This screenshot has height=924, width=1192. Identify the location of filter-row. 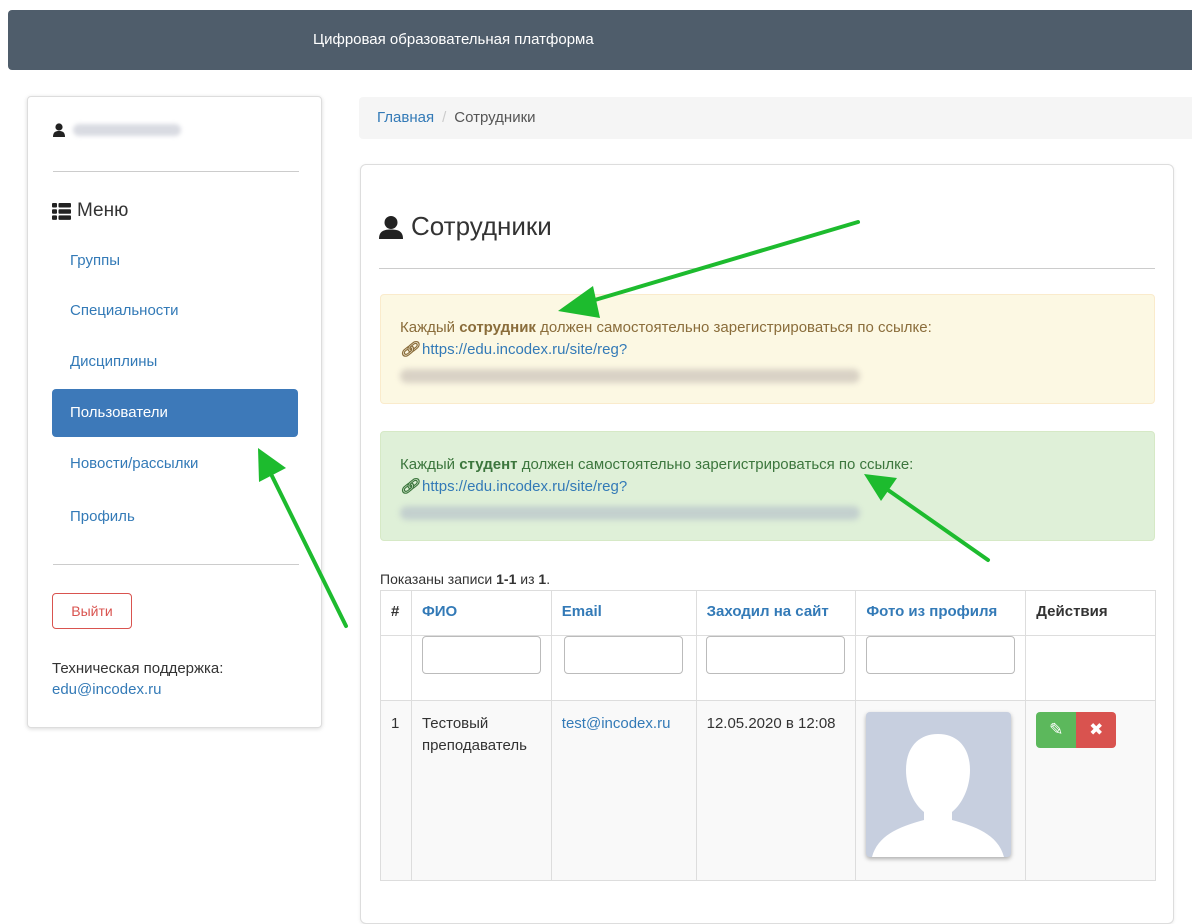
(768, 668).